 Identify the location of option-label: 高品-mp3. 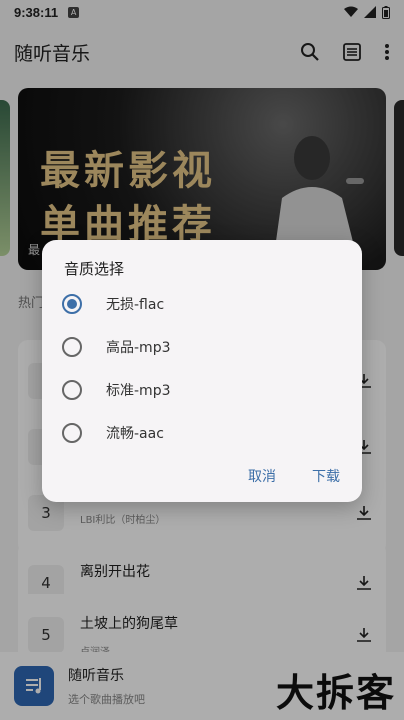
(138, 348).